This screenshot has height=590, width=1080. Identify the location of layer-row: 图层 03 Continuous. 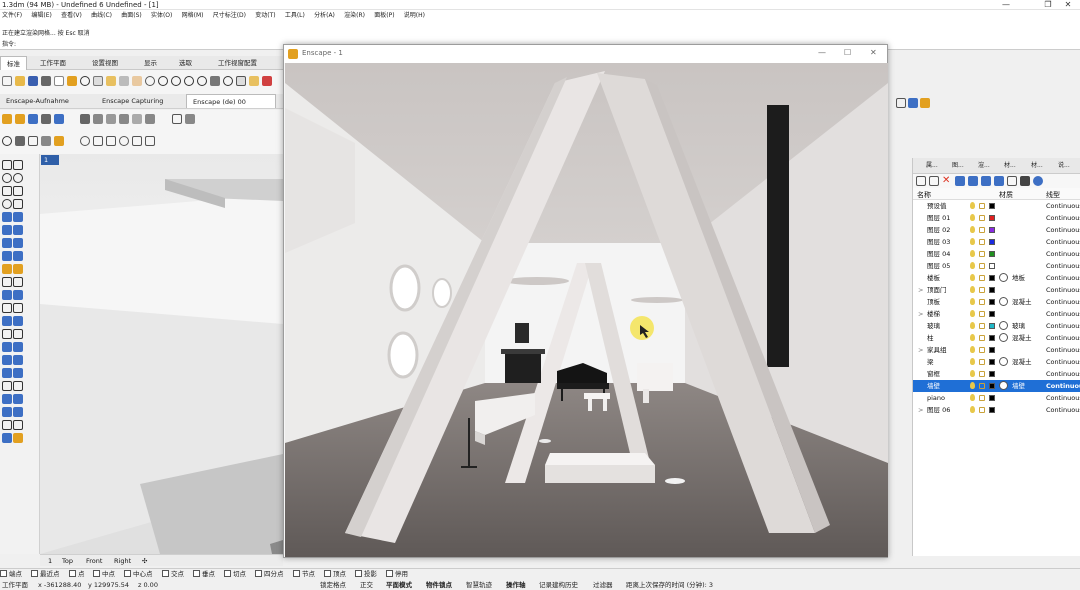
(996, 242).